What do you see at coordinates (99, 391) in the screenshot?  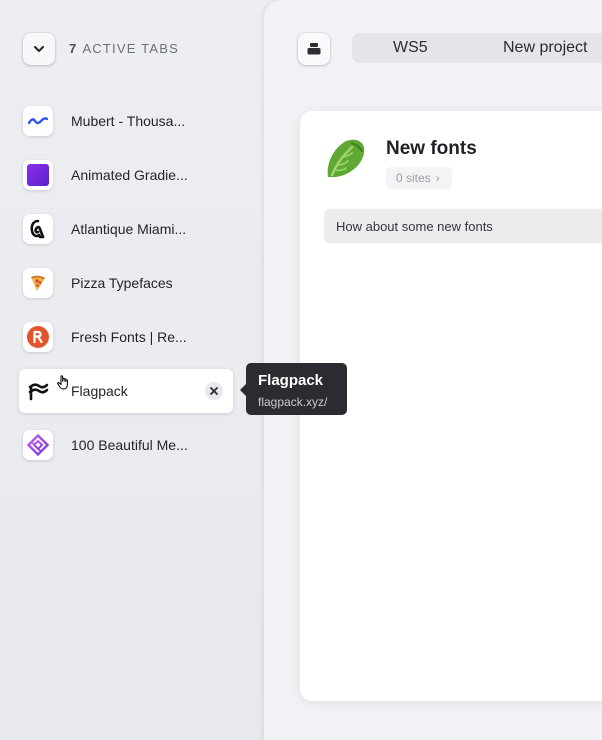 I see `tab-title: Flagpack` at bounding box center [99, 391].